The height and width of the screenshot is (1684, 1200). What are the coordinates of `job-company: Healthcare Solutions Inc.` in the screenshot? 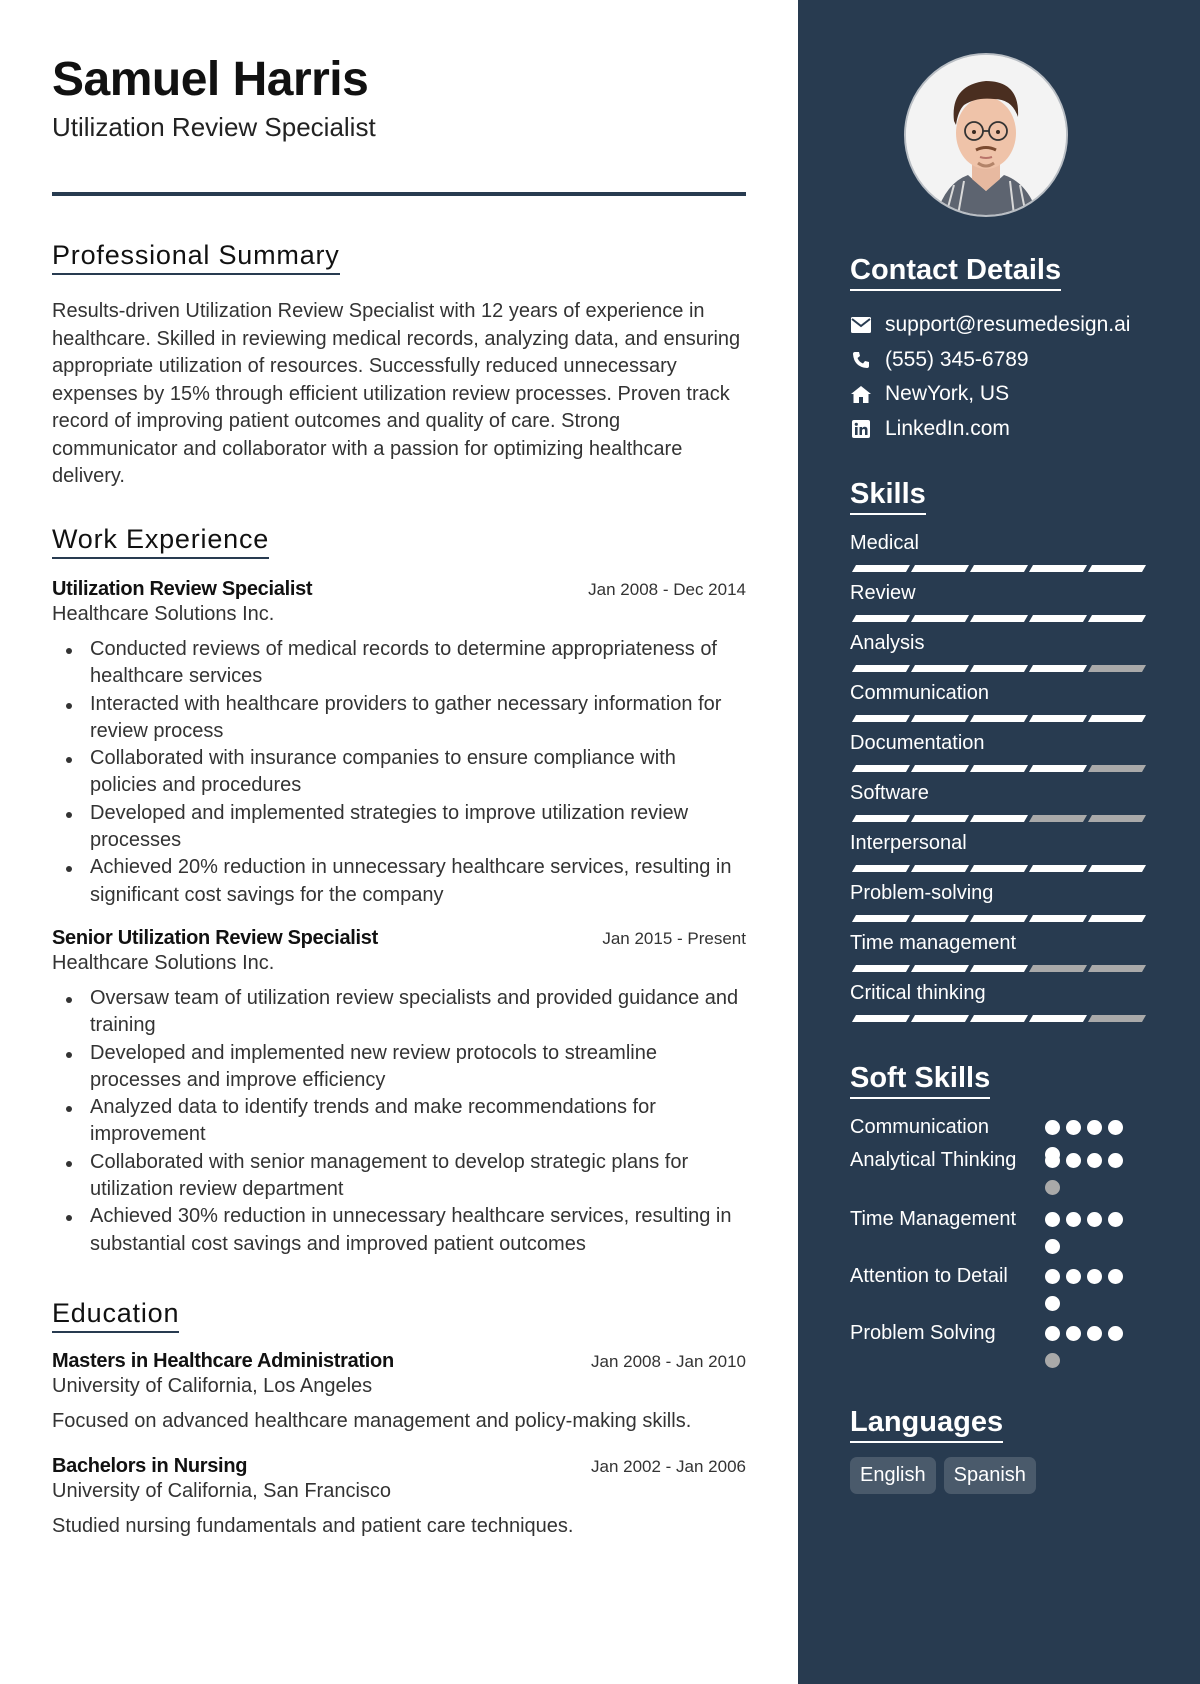 It's located at (163, 614).